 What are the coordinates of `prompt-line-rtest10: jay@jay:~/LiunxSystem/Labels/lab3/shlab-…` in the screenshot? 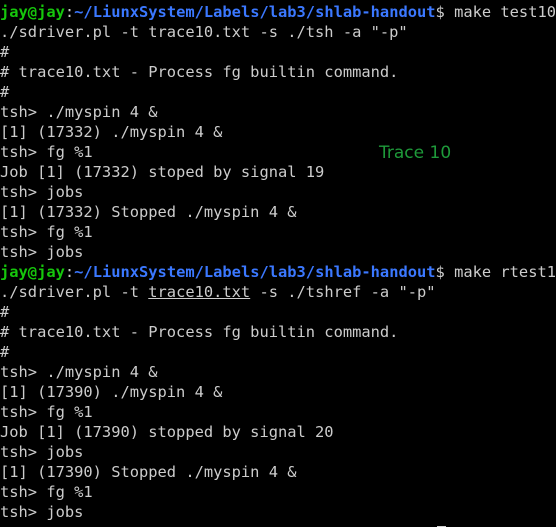 It's located at (278, 272).